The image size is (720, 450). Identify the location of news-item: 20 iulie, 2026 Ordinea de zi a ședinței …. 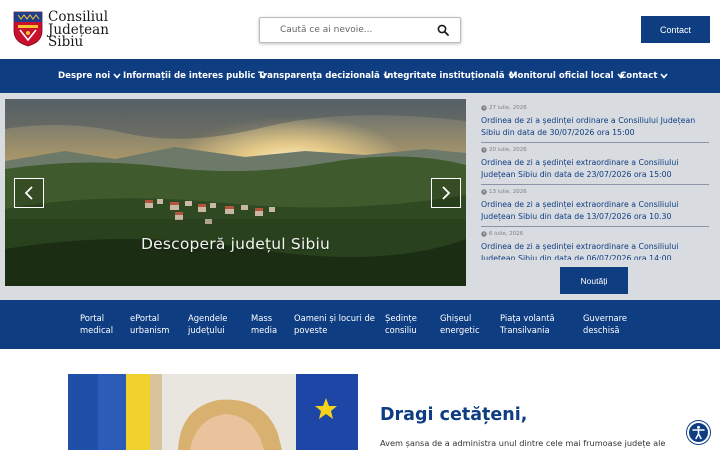
(595, 165).